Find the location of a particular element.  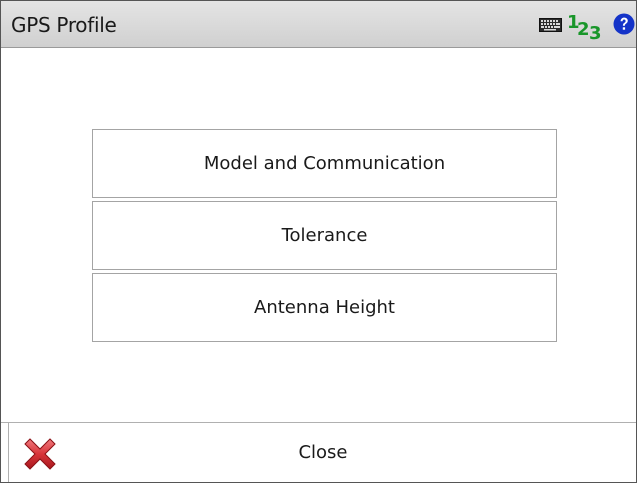

input-mode-digit-2: 2 is located at coordinates (583, 29).